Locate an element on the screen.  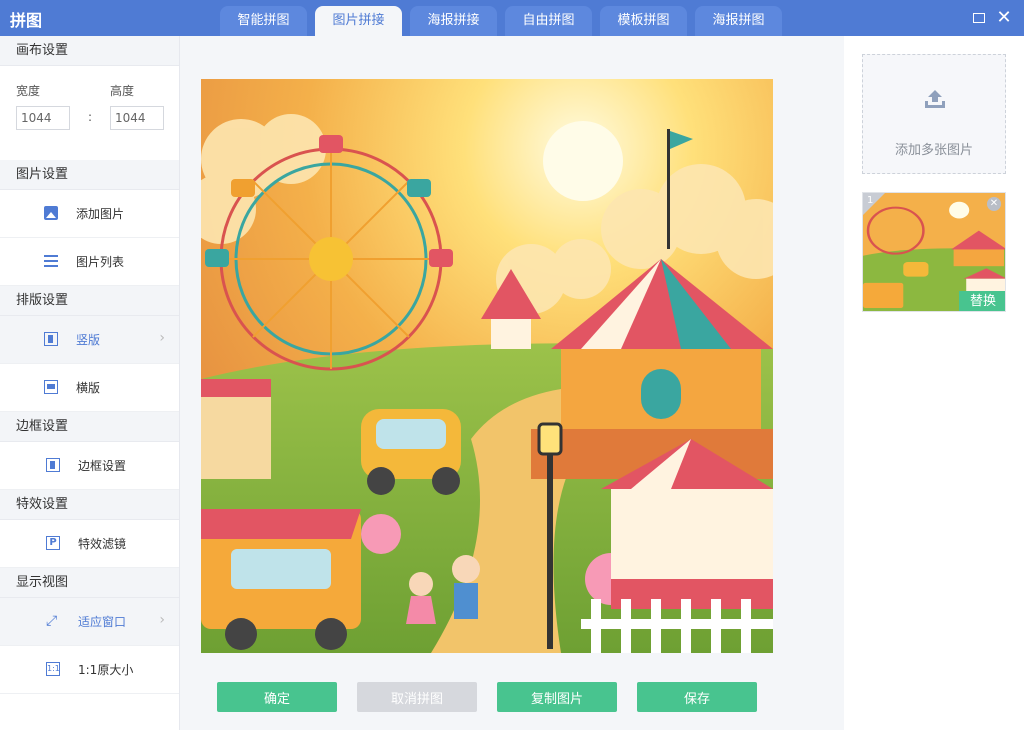
image-list-item: 图片列表 is located at coordinates (89, 262).